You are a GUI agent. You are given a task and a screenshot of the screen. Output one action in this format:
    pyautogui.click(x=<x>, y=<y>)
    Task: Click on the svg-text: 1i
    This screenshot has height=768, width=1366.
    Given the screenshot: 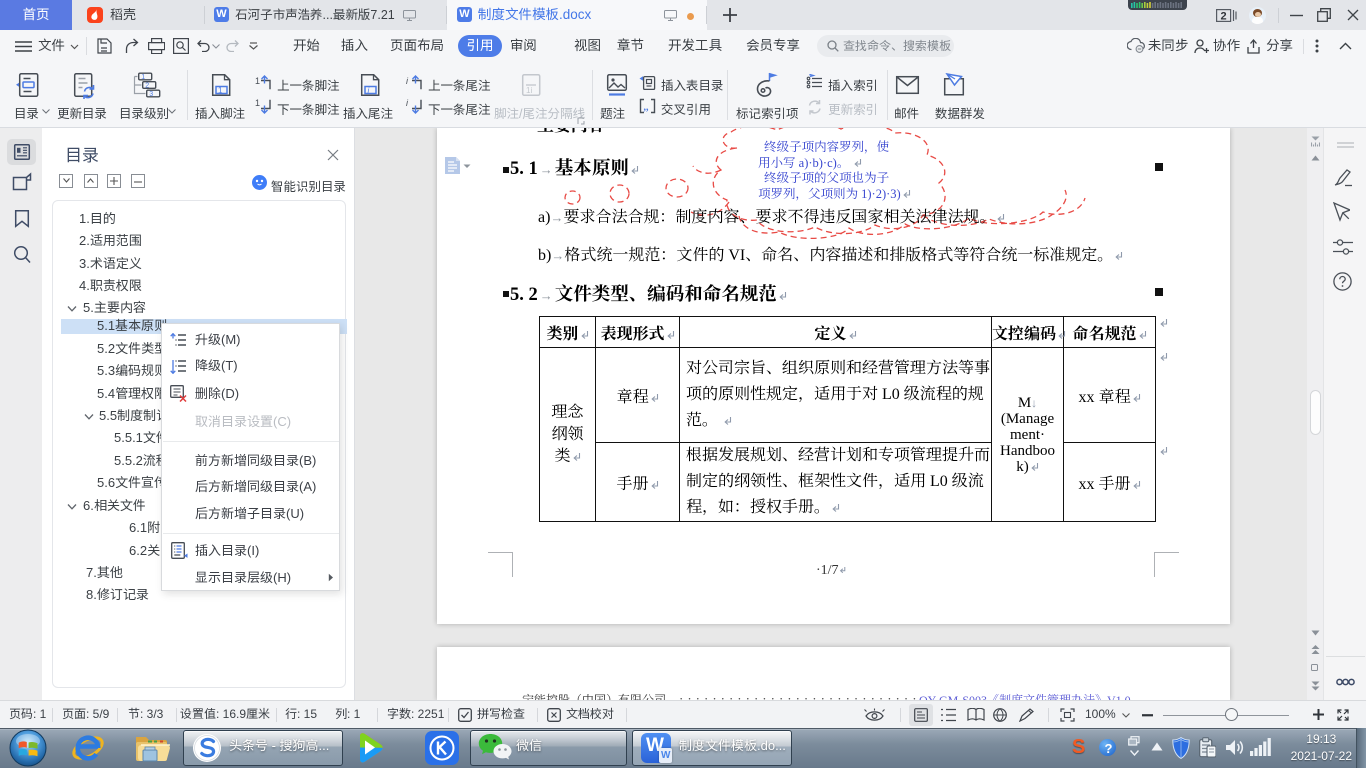 What is the action you would take?
    pyautogui.click(x=529, y=90)
    